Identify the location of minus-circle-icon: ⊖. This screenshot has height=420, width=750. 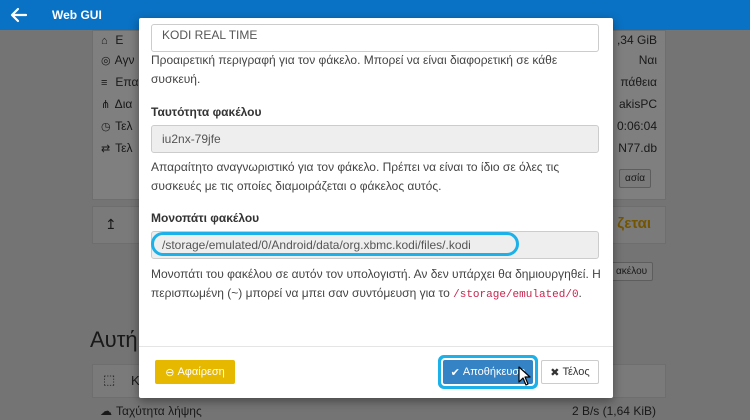
(170, 372).